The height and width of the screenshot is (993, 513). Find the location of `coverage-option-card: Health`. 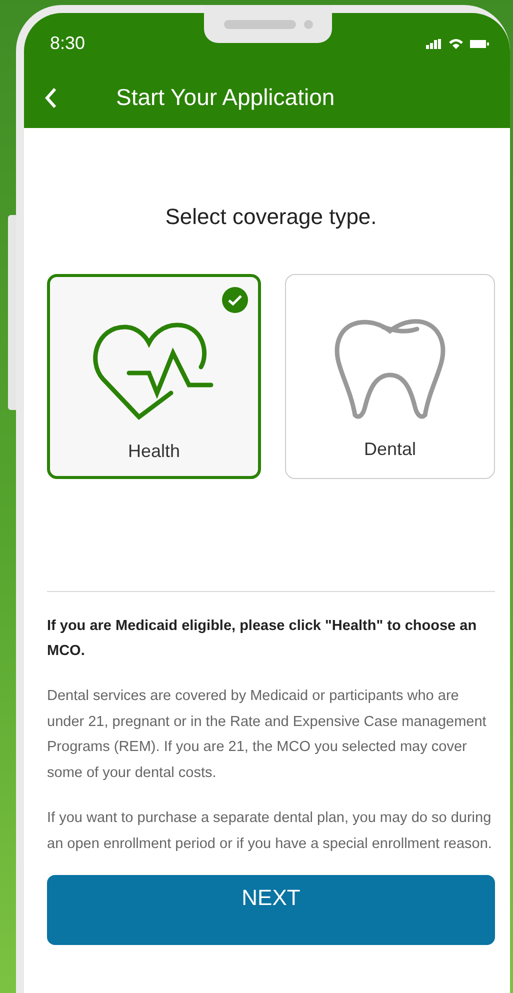

coverage-option-card: Health is located at coordinates (154, 376).